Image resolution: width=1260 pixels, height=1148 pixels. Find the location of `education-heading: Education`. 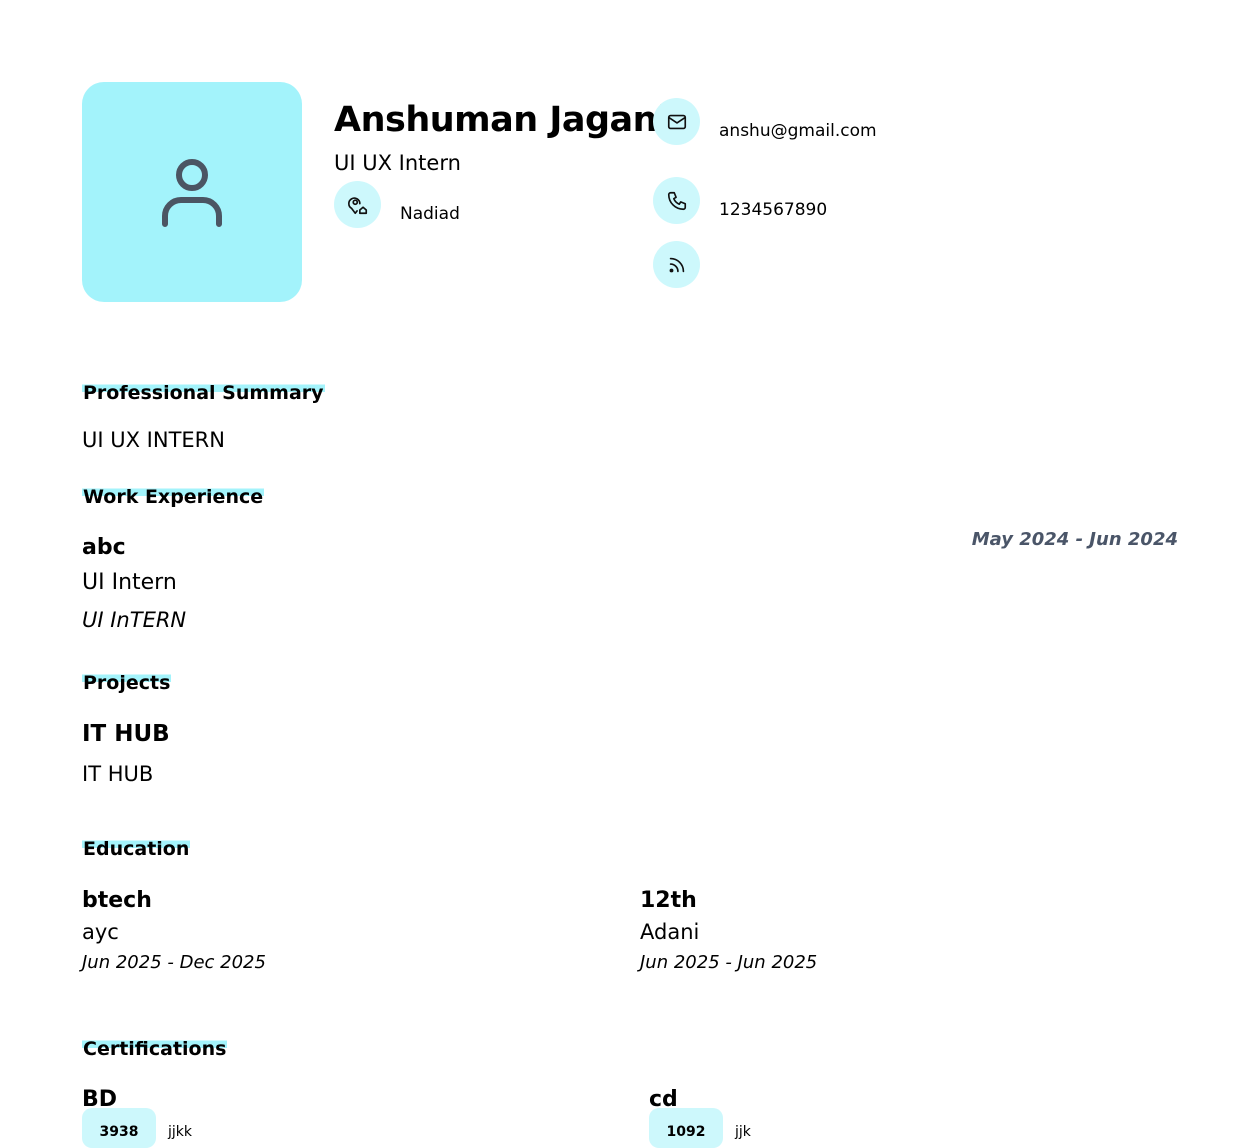

education-heading: Education is located at coordinates (136, 849).